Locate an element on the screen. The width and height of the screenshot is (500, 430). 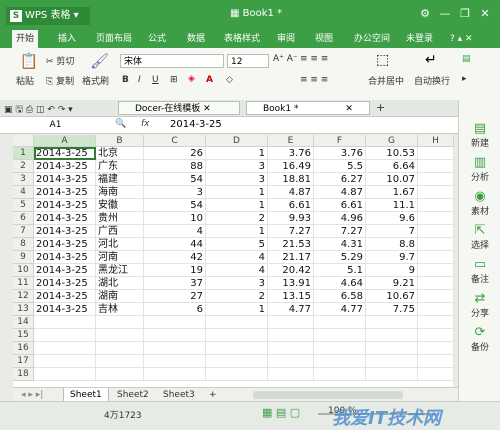
tab-data: 数据 is located at coordinates (196, 39).